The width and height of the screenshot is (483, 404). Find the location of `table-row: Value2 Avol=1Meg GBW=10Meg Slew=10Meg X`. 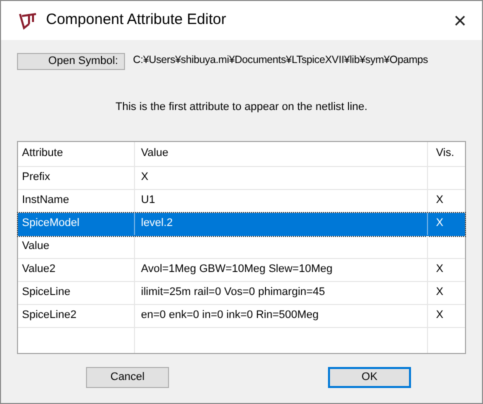

table-row: Value2 Avol=1Meg GBW=10Meg Slew=10Meg X is located at coordinates (241, 270).